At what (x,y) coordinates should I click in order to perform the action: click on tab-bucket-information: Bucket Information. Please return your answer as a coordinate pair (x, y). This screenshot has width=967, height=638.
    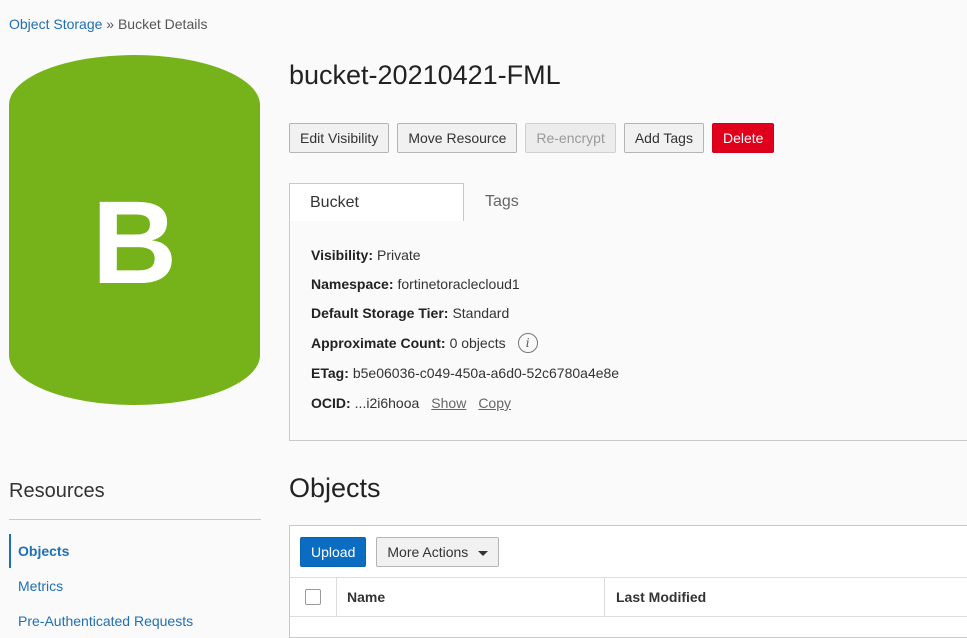
    Looking at the image, I should click on (376, 216).